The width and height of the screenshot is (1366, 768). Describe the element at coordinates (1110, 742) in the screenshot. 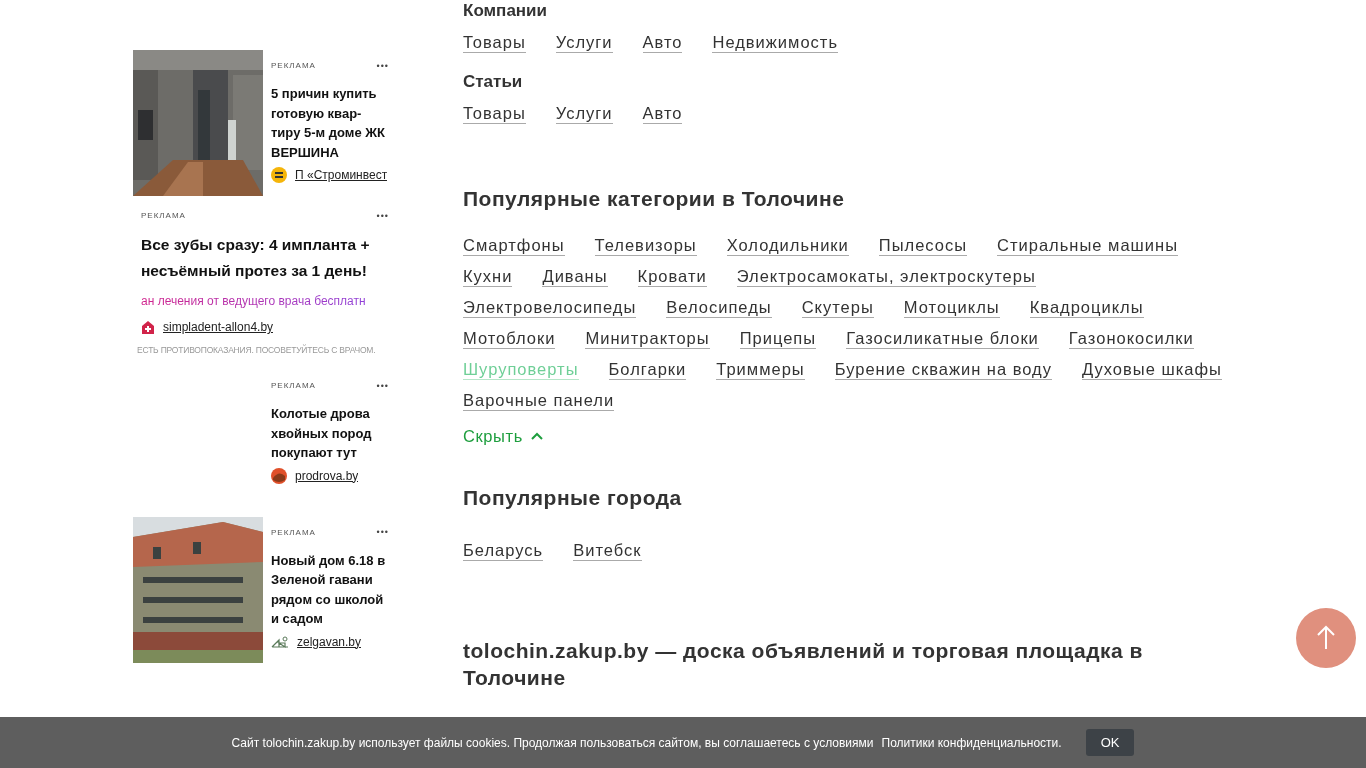

I see `ok-button: OK` at that location.